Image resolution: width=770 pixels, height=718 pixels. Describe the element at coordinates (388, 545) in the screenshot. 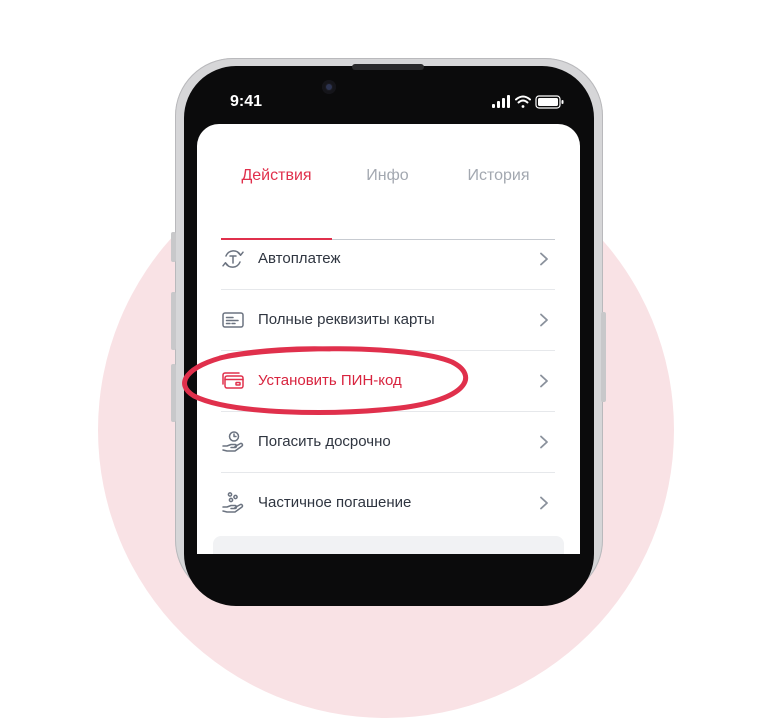

I see `next-section-peek` at that location.